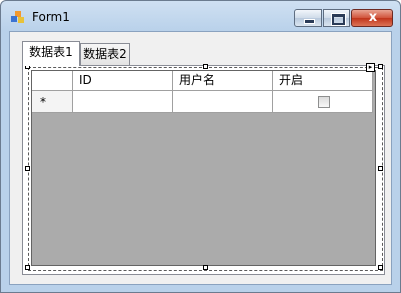 The height and width of the screenshot is (293, 401). I want to click on column-header-username: 用户名, so click(223, 81).